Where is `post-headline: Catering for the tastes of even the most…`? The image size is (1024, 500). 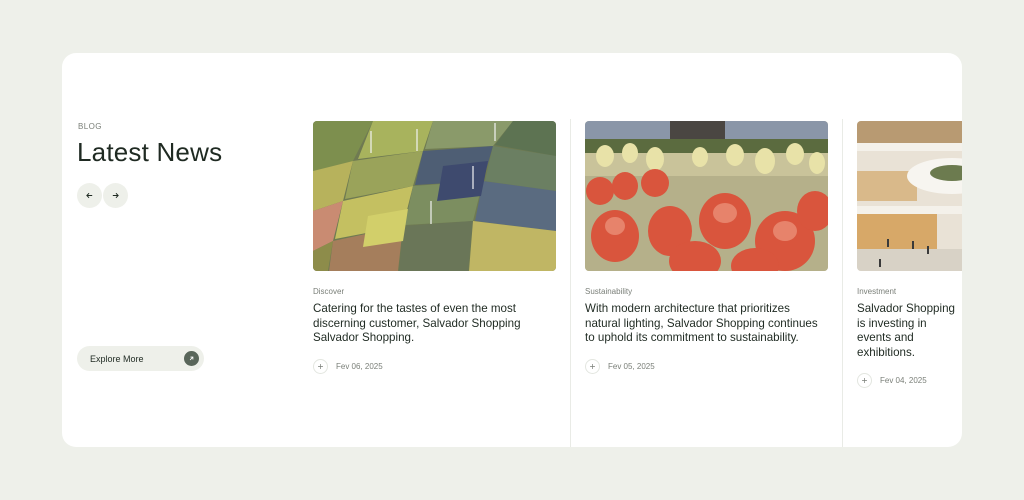 post-headline: Catering for the tastes of even the most… is located at coordinates (433, 324).